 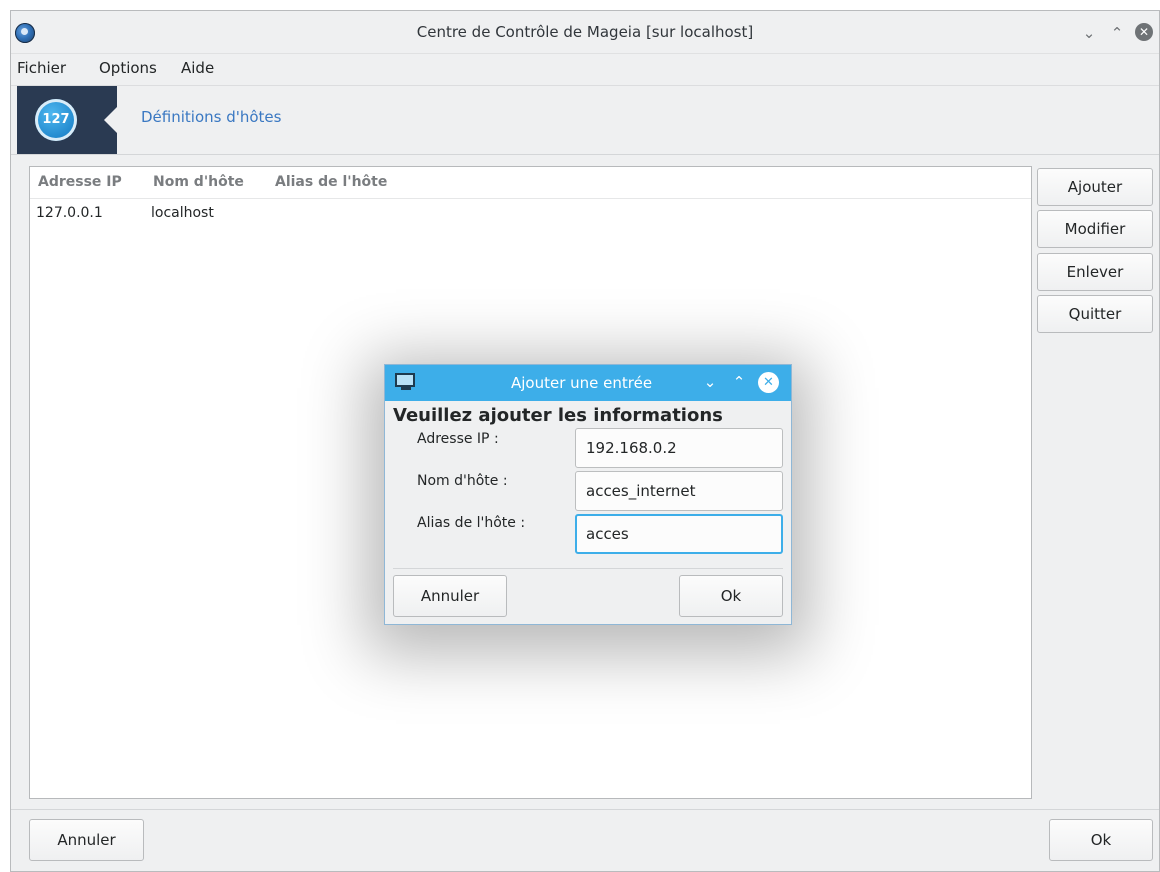 What do you see at coordinates (331, 182) in the screenshot?
I see `column-header-alias: Alias de l'hôte` at bounding box center [331, 182].